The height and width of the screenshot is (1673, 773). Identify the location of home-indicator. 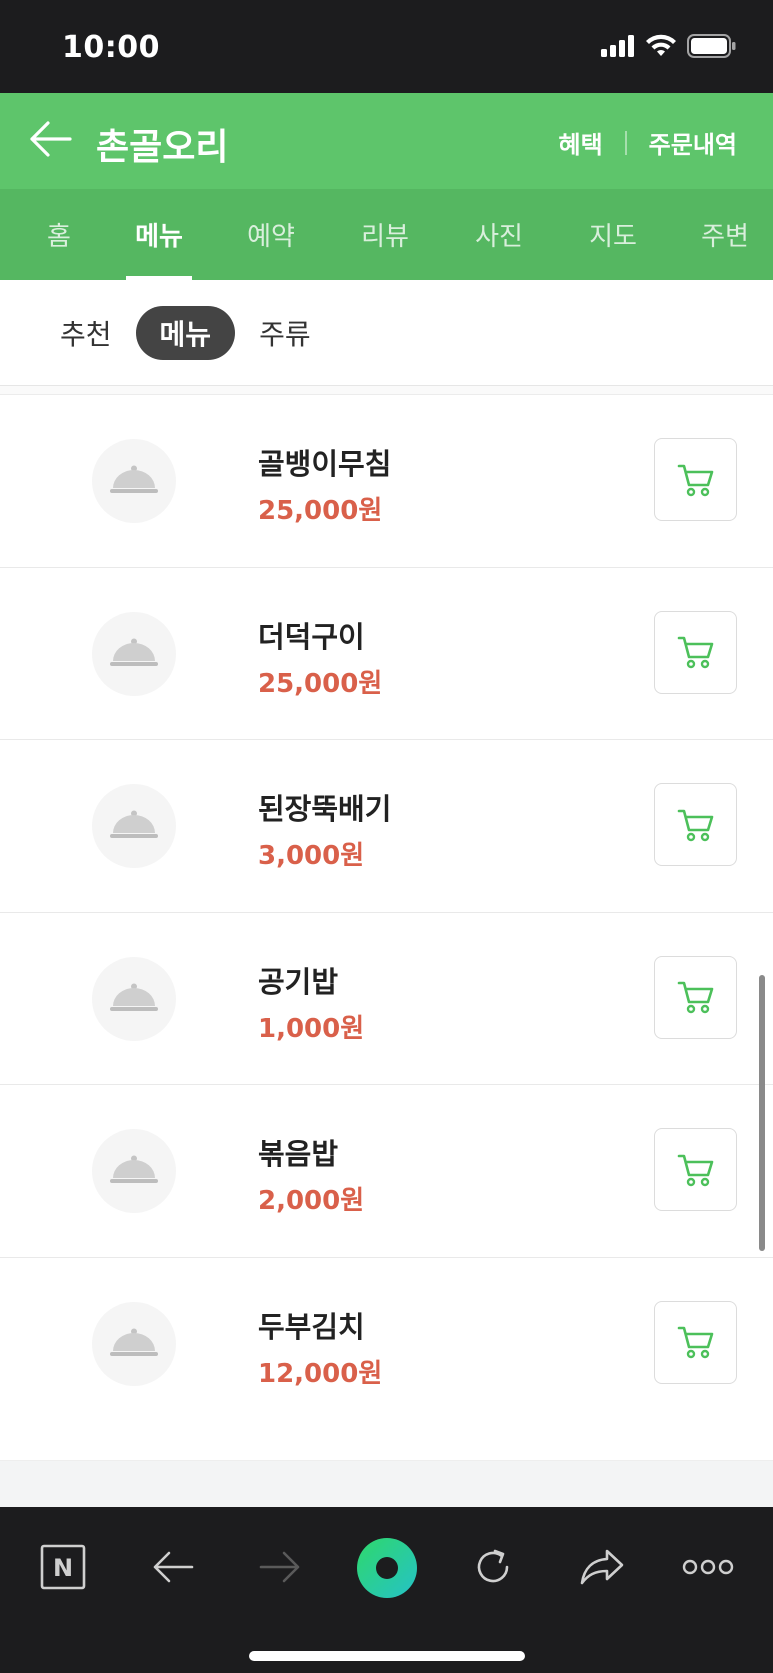
(387, 1656).